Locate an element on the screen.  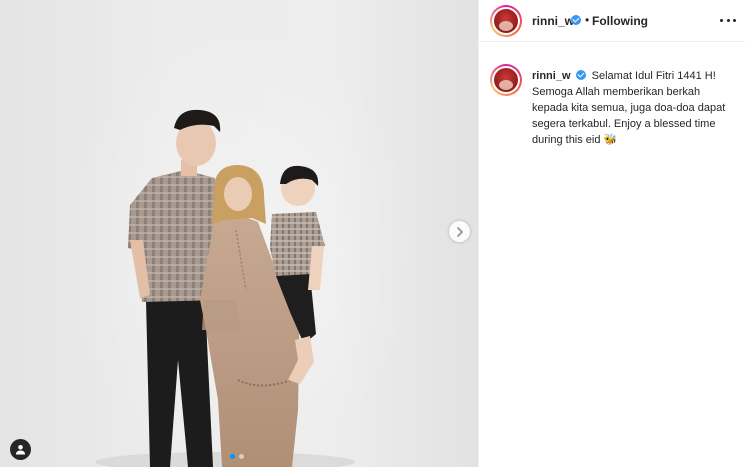
next-image-button is located at coordinates (459, 231).